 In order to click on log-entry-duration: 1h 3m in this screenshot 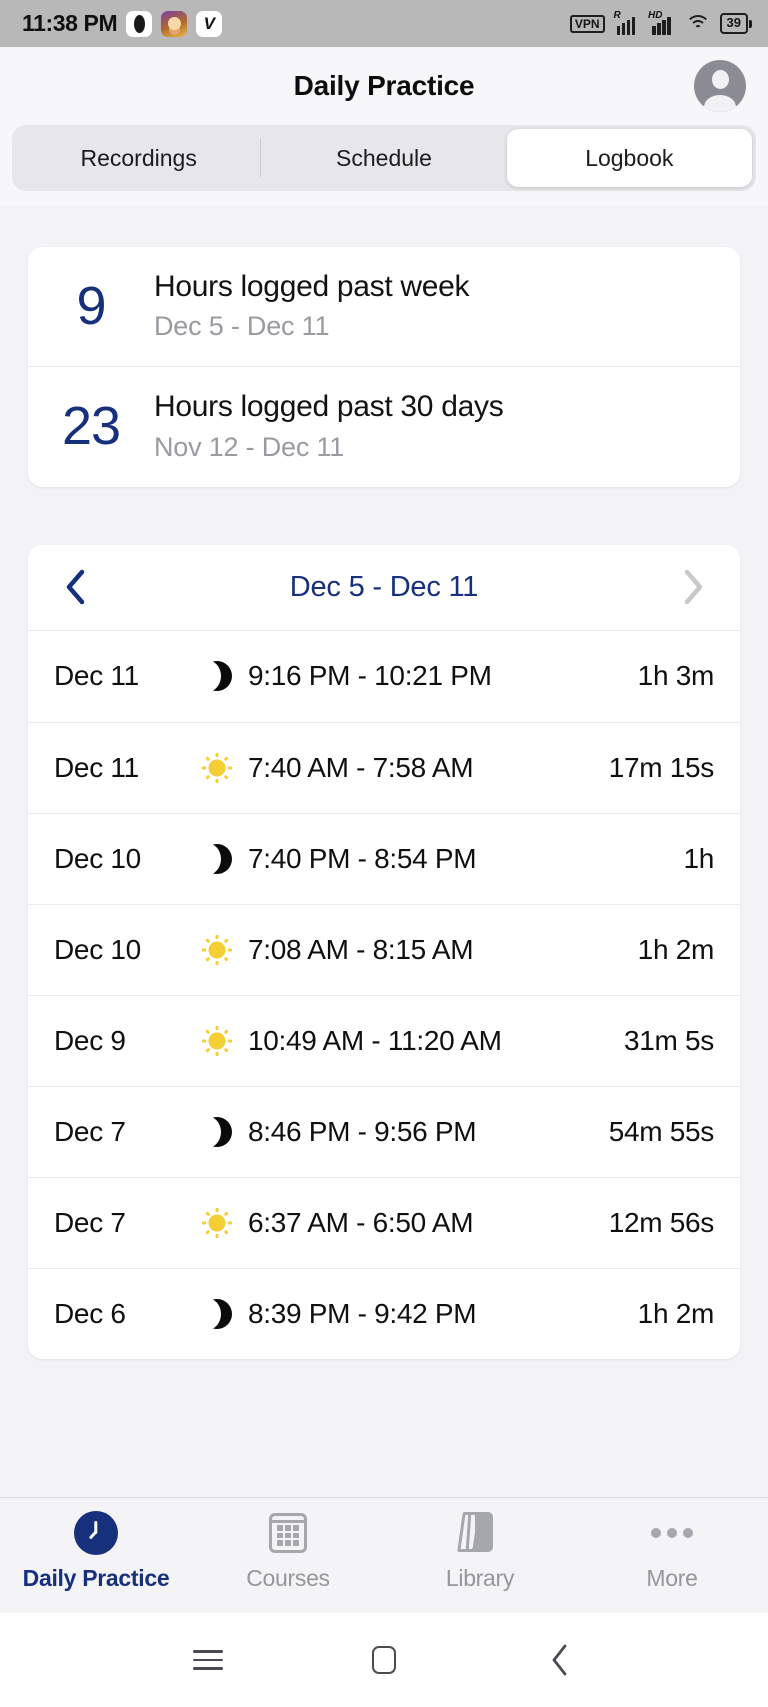, I will do `click(676, 676)`.